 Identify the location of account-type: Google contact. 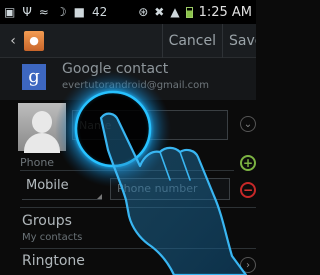
(115, 69).